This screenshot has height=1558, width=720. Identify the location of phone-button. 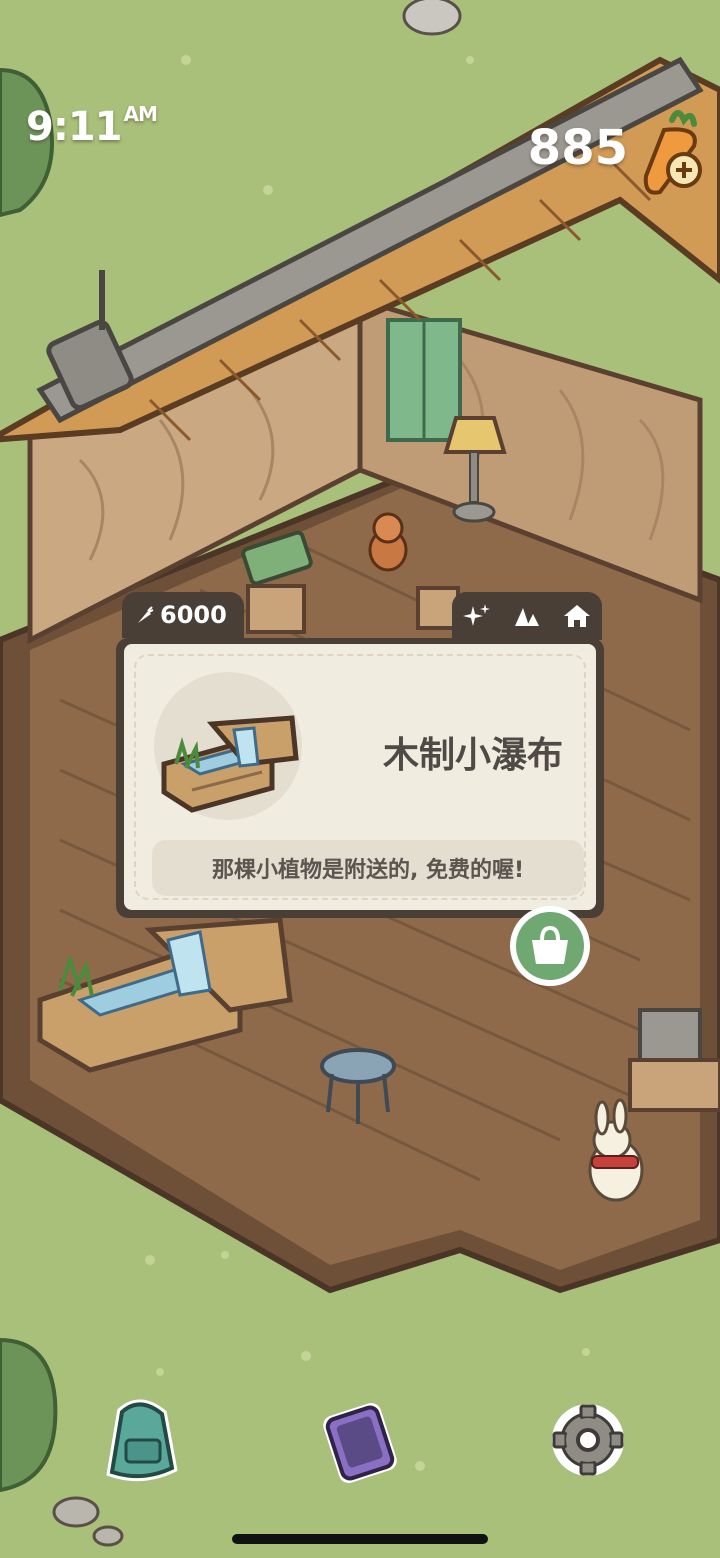
(360, 1442).